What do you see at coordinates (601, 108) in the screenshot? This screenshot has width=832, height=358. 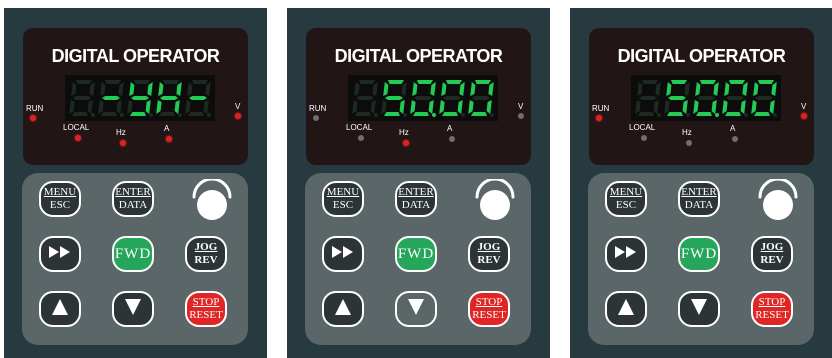 I see `led-label-run: RUN` at bounding box center [601, 108].